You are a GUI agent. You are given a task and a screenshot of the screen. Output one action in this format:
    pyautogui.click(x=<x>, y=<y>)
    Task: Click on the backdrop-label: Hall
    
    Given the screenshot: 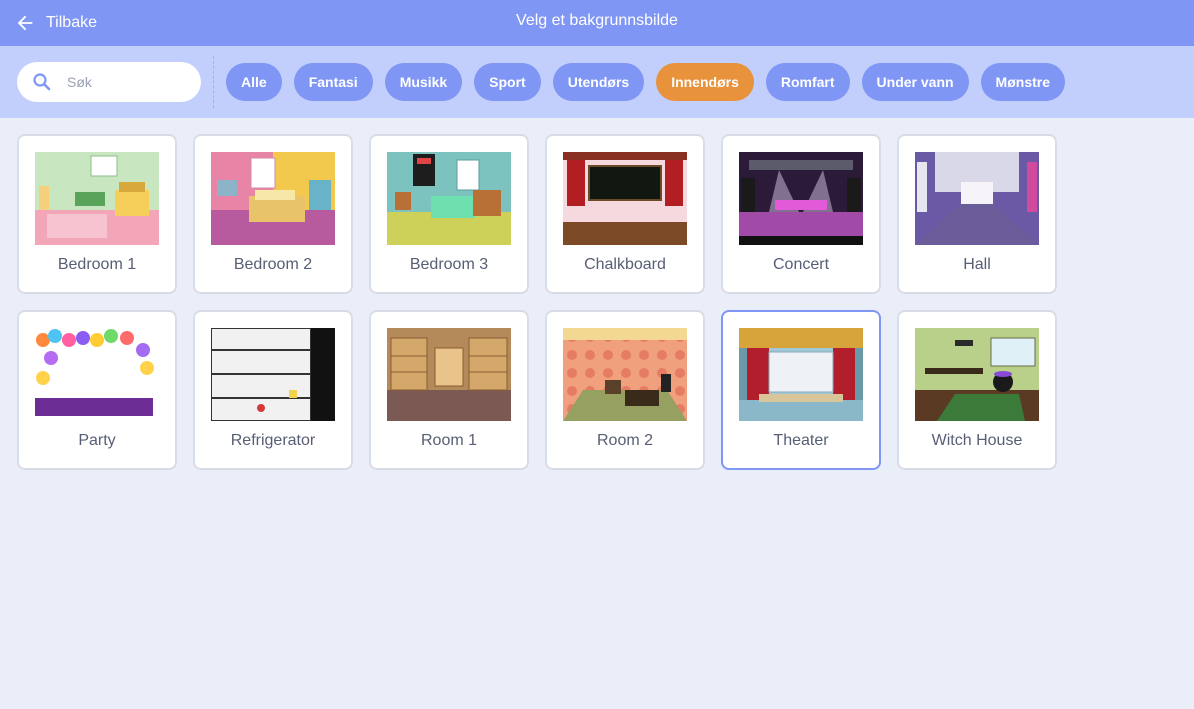 What is the action you would take?
    pyautogui.click(x=977, y=264)
    